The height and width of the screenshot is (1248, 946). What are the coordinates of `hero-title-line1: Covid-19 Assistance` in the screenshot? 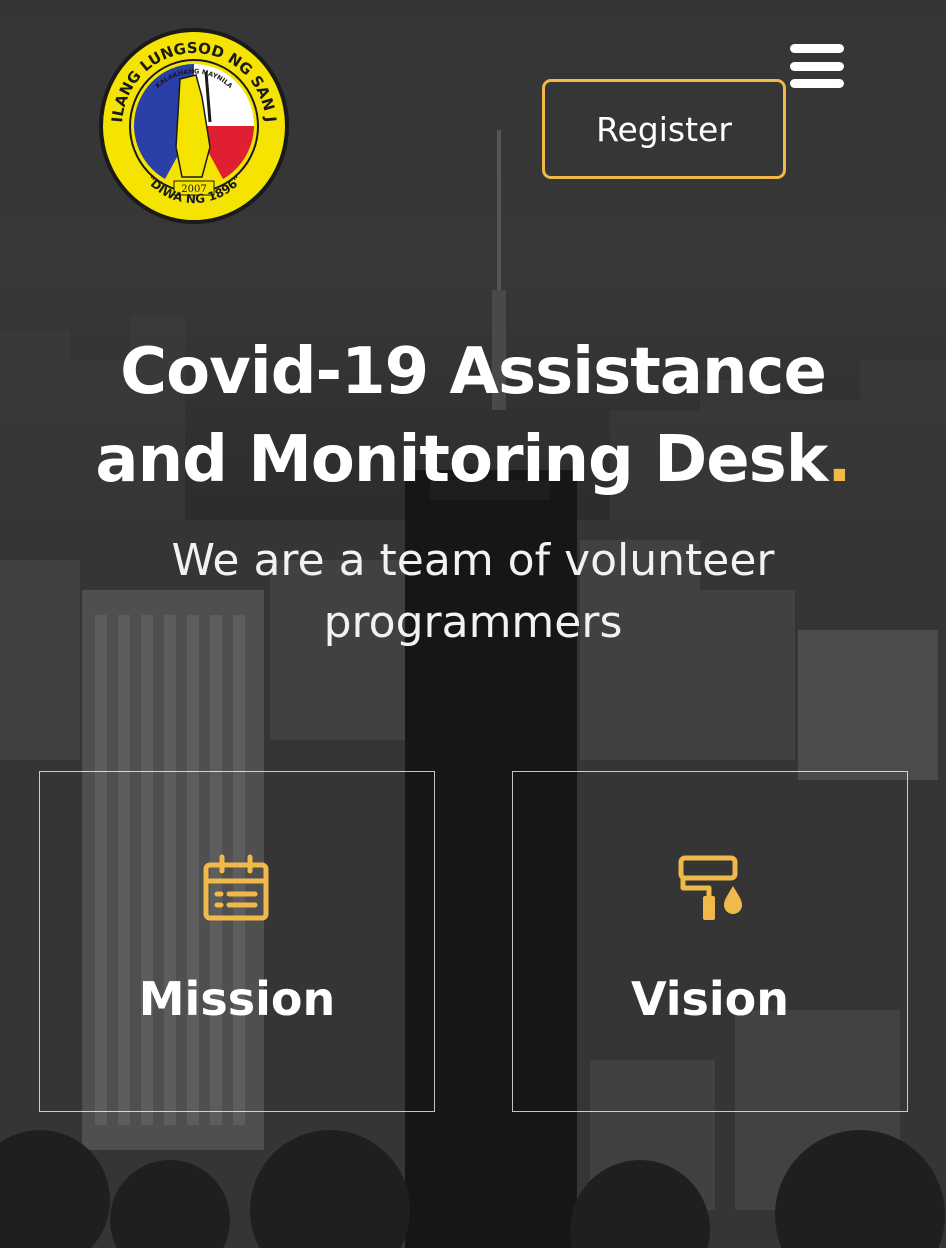 It's located at (473, 372).